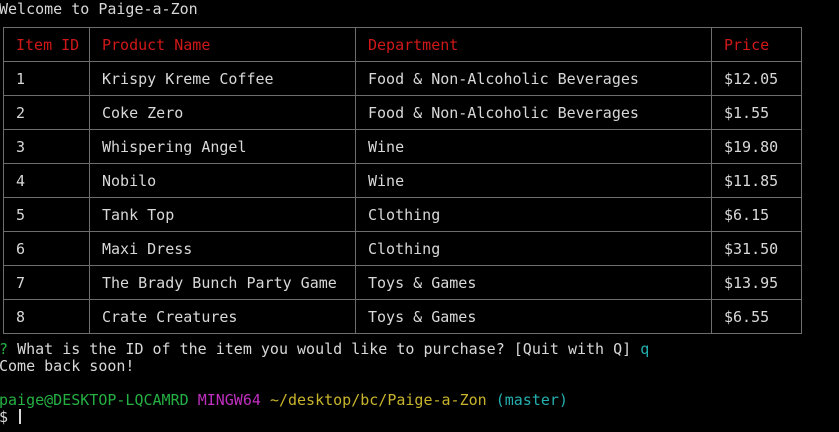  Describe the element at coordinates (46, 44) in the screenshot. I see `header-item-id: Item ID` at that location.